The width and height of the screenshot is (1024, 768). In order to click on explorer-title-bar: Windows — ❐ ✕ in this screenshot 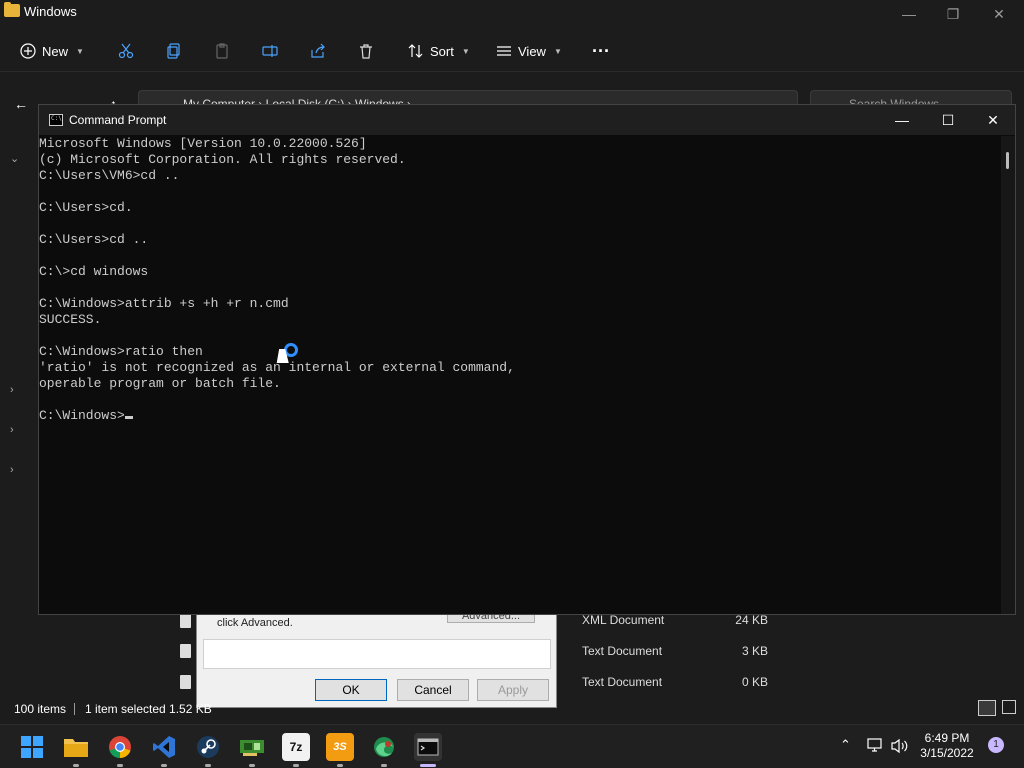, I will do `click(512, 13)`.